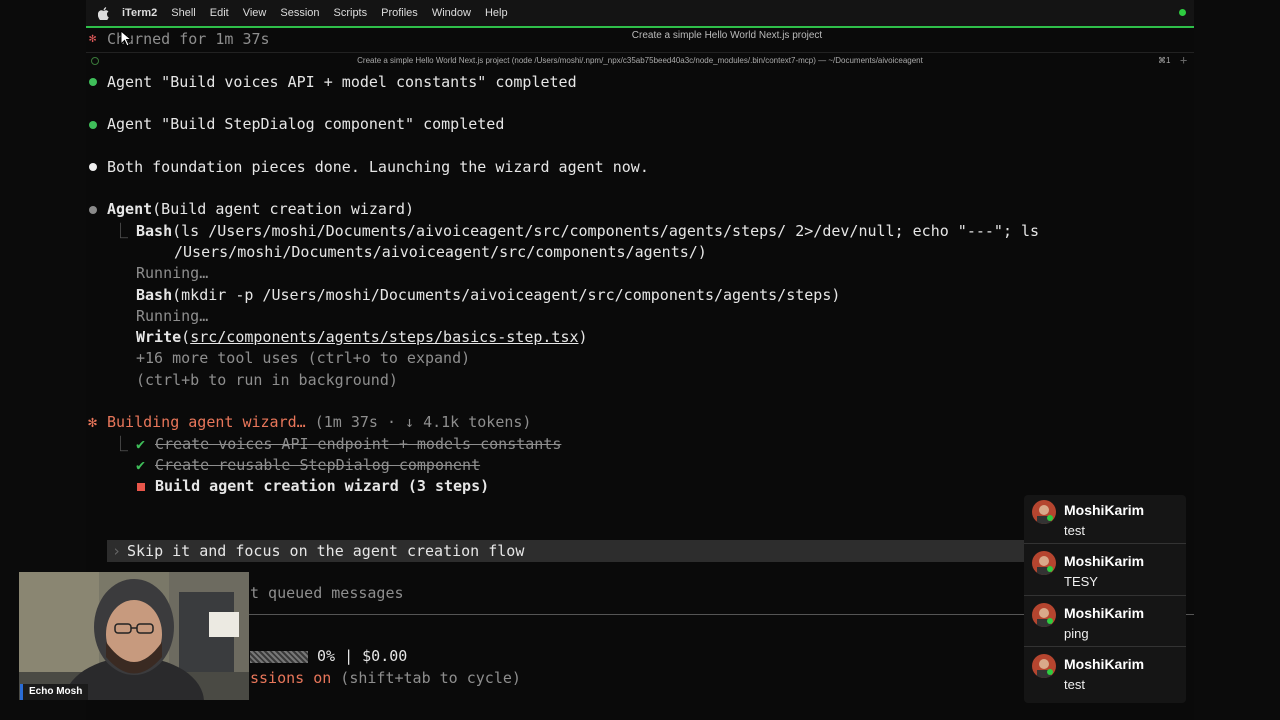 This screenshot has height=720, width=1280. Describe the element at coordinates (130, 209) in the screenshot. I see `tool-name: Agent` at that location.